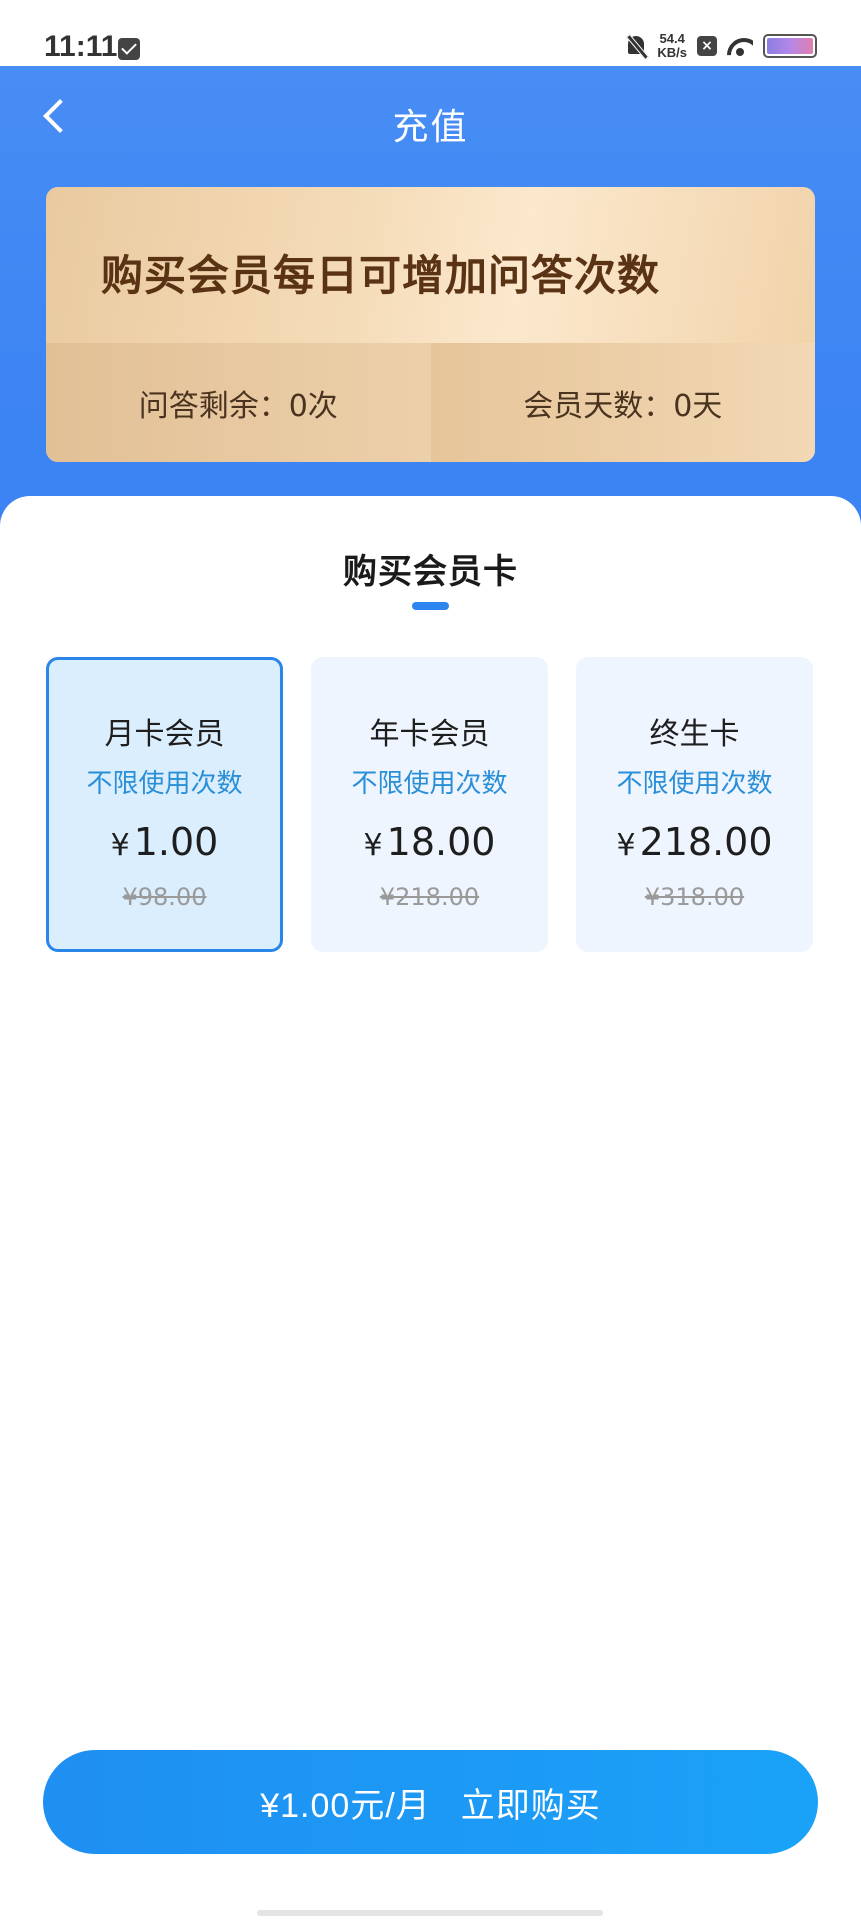 This screenshot has width=861, height=1920. Describe the element at coordinates (81, 46) in the screenshot. I see `status-time: 11:11` at that location.